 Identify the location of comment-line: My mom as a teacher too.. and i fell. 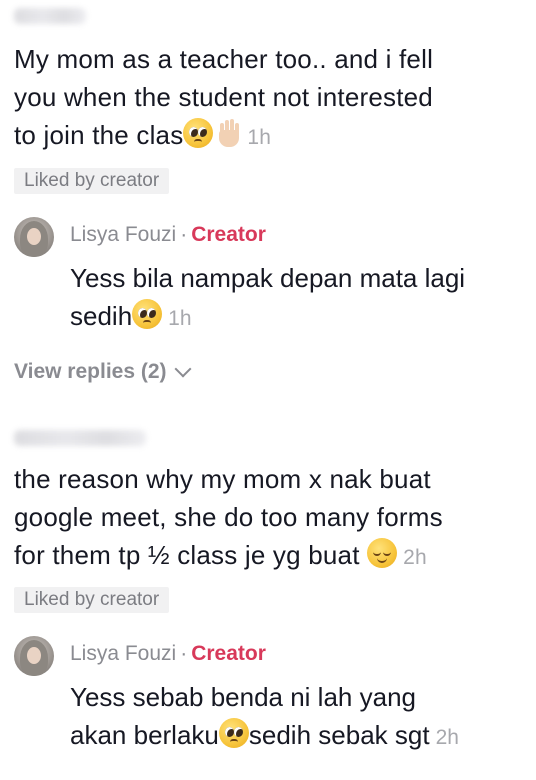
(224, 59).